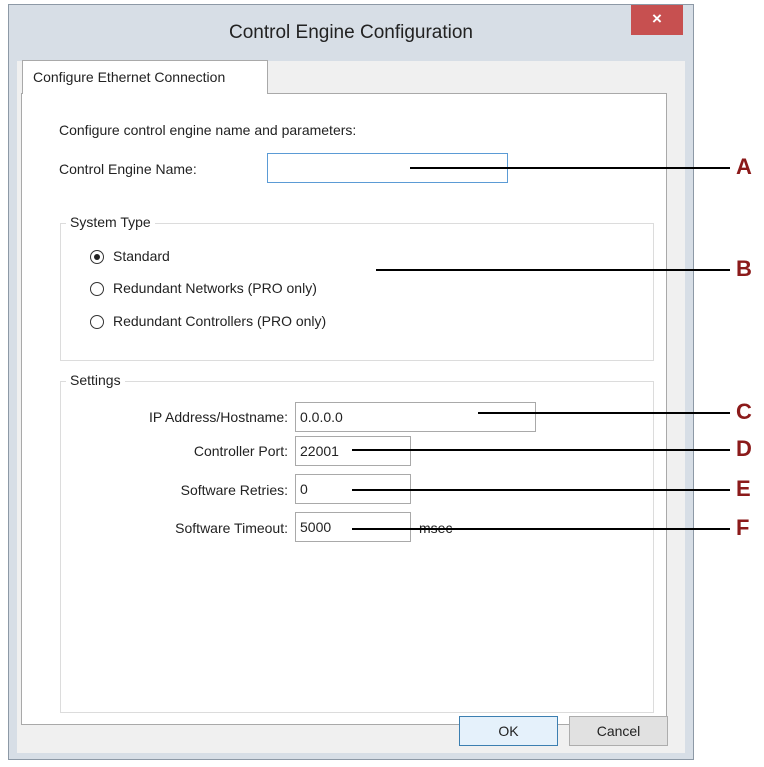 The width and height of the screenshot is (764, 767). I want to click on settings-title: Settings, so click(95, 380).